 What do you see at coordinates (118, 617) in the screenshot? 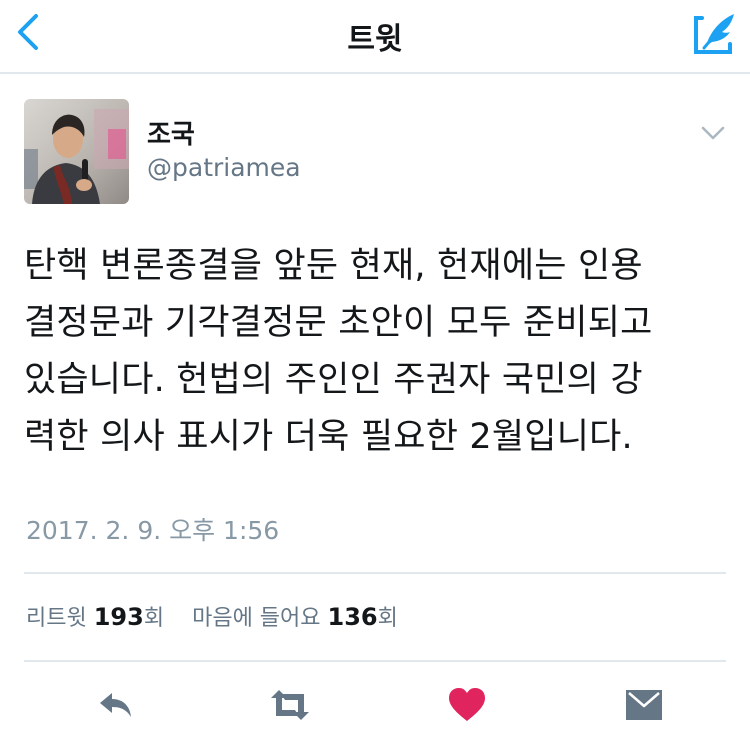
I see `retweet-count: 193` at bounding box center [118, 617].